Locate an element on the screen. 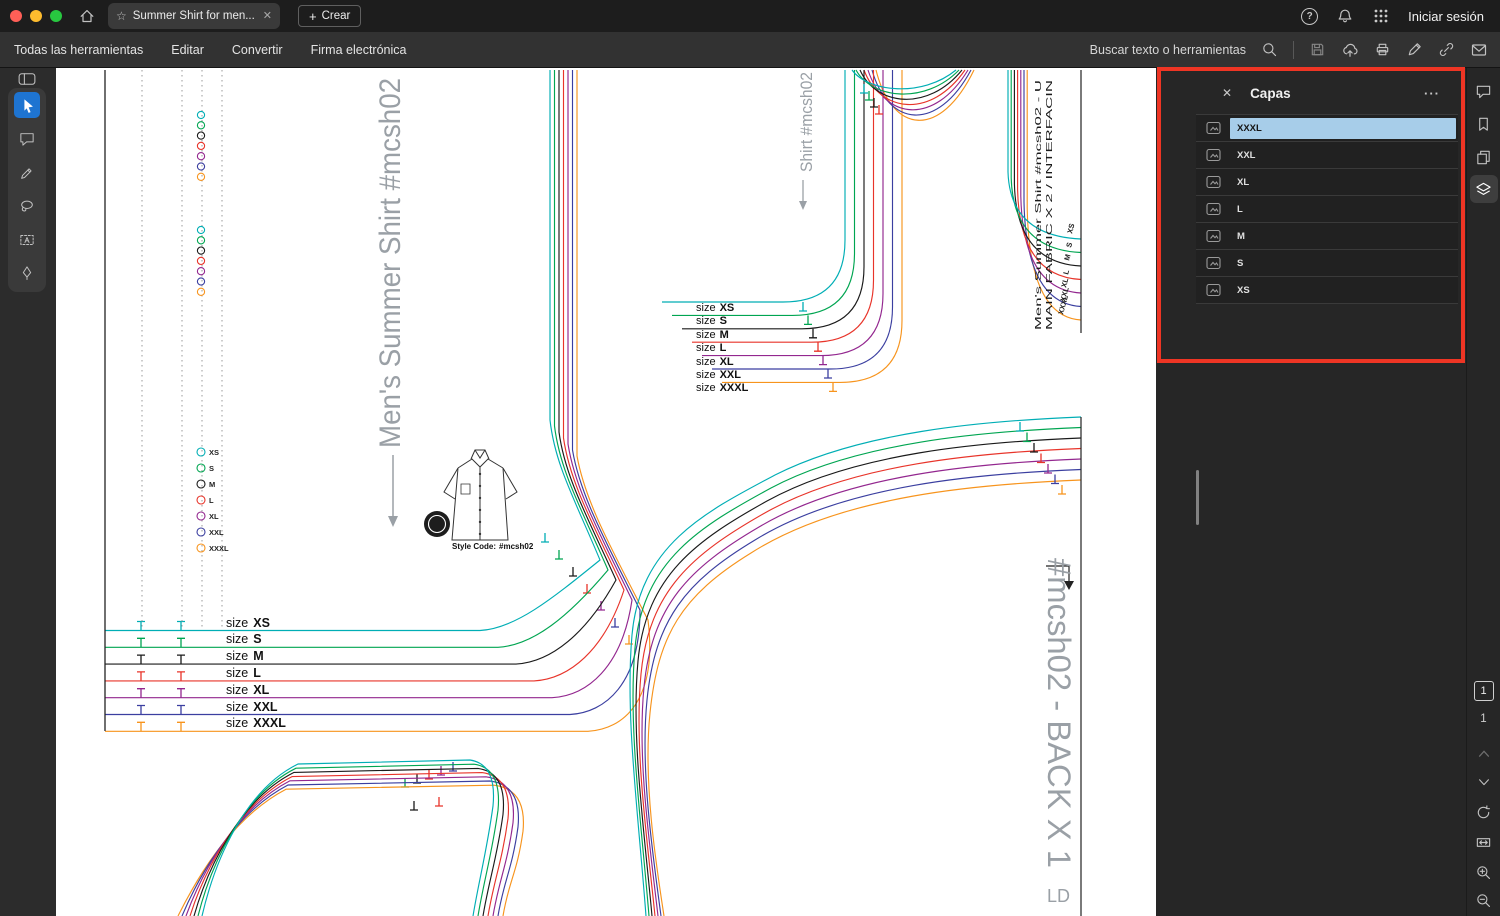  pages-icon is located at coordinates (1483, 157).